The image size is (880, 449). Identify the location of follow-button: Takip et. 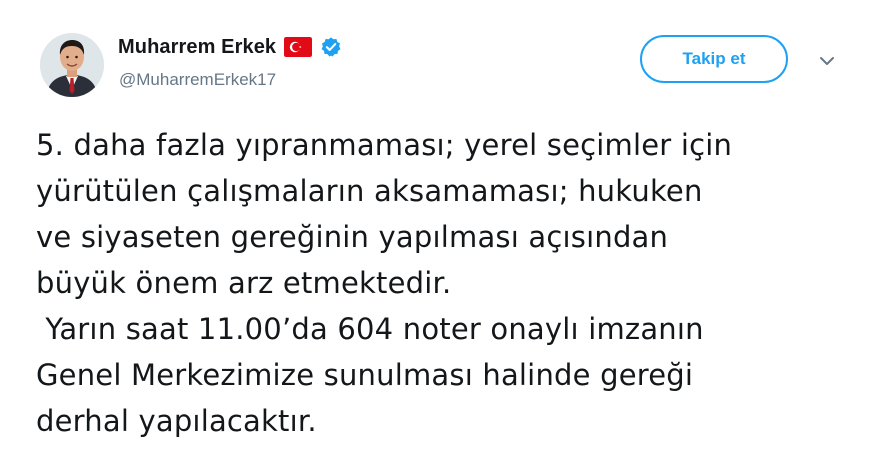
(714, 59).